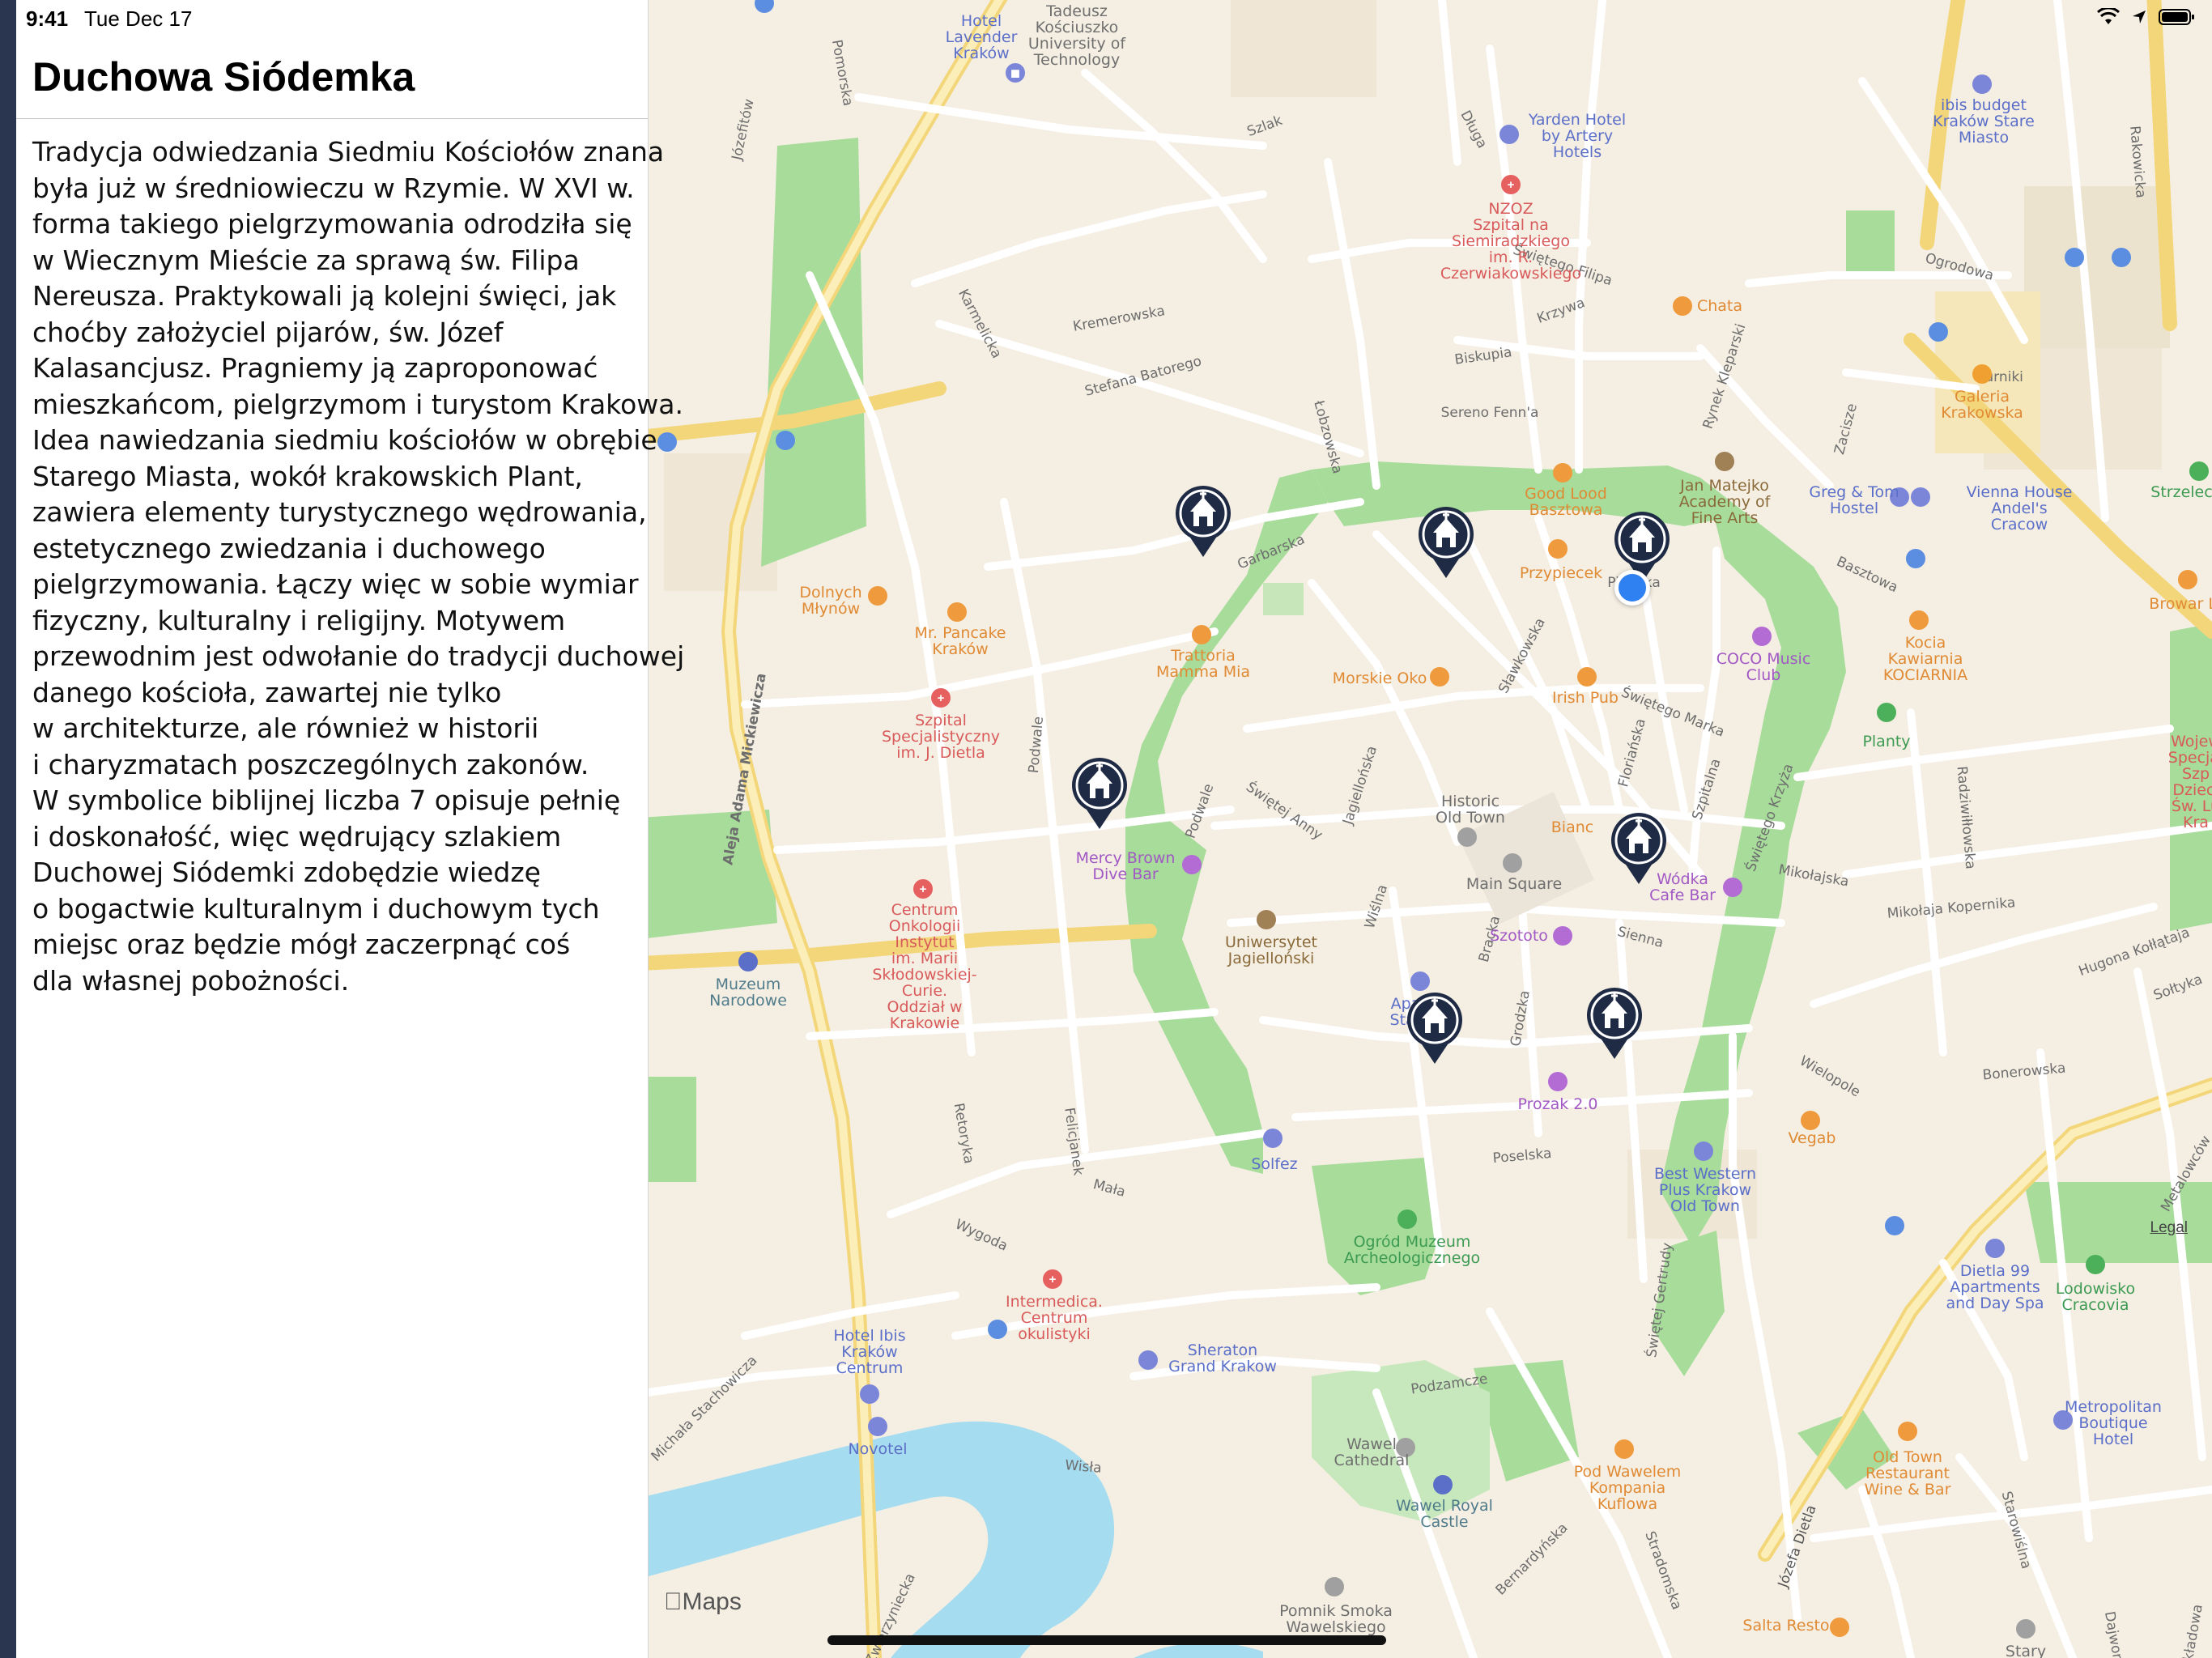  I want to click on poi-label: Historic Old Town, so click(1471, 809).